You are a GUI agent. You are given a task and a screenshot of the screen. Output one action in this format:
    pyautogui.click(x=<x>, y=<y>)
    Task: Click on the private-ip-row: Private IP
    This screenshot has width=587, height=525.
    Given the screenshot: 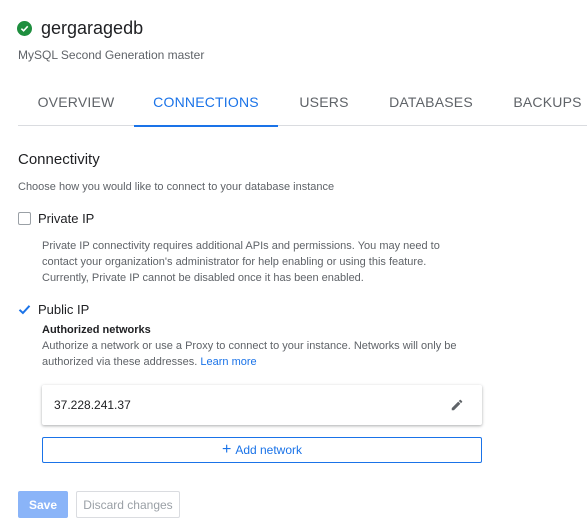 What is the action you would take?
    pyautogui.click(x=56, y=218)
    